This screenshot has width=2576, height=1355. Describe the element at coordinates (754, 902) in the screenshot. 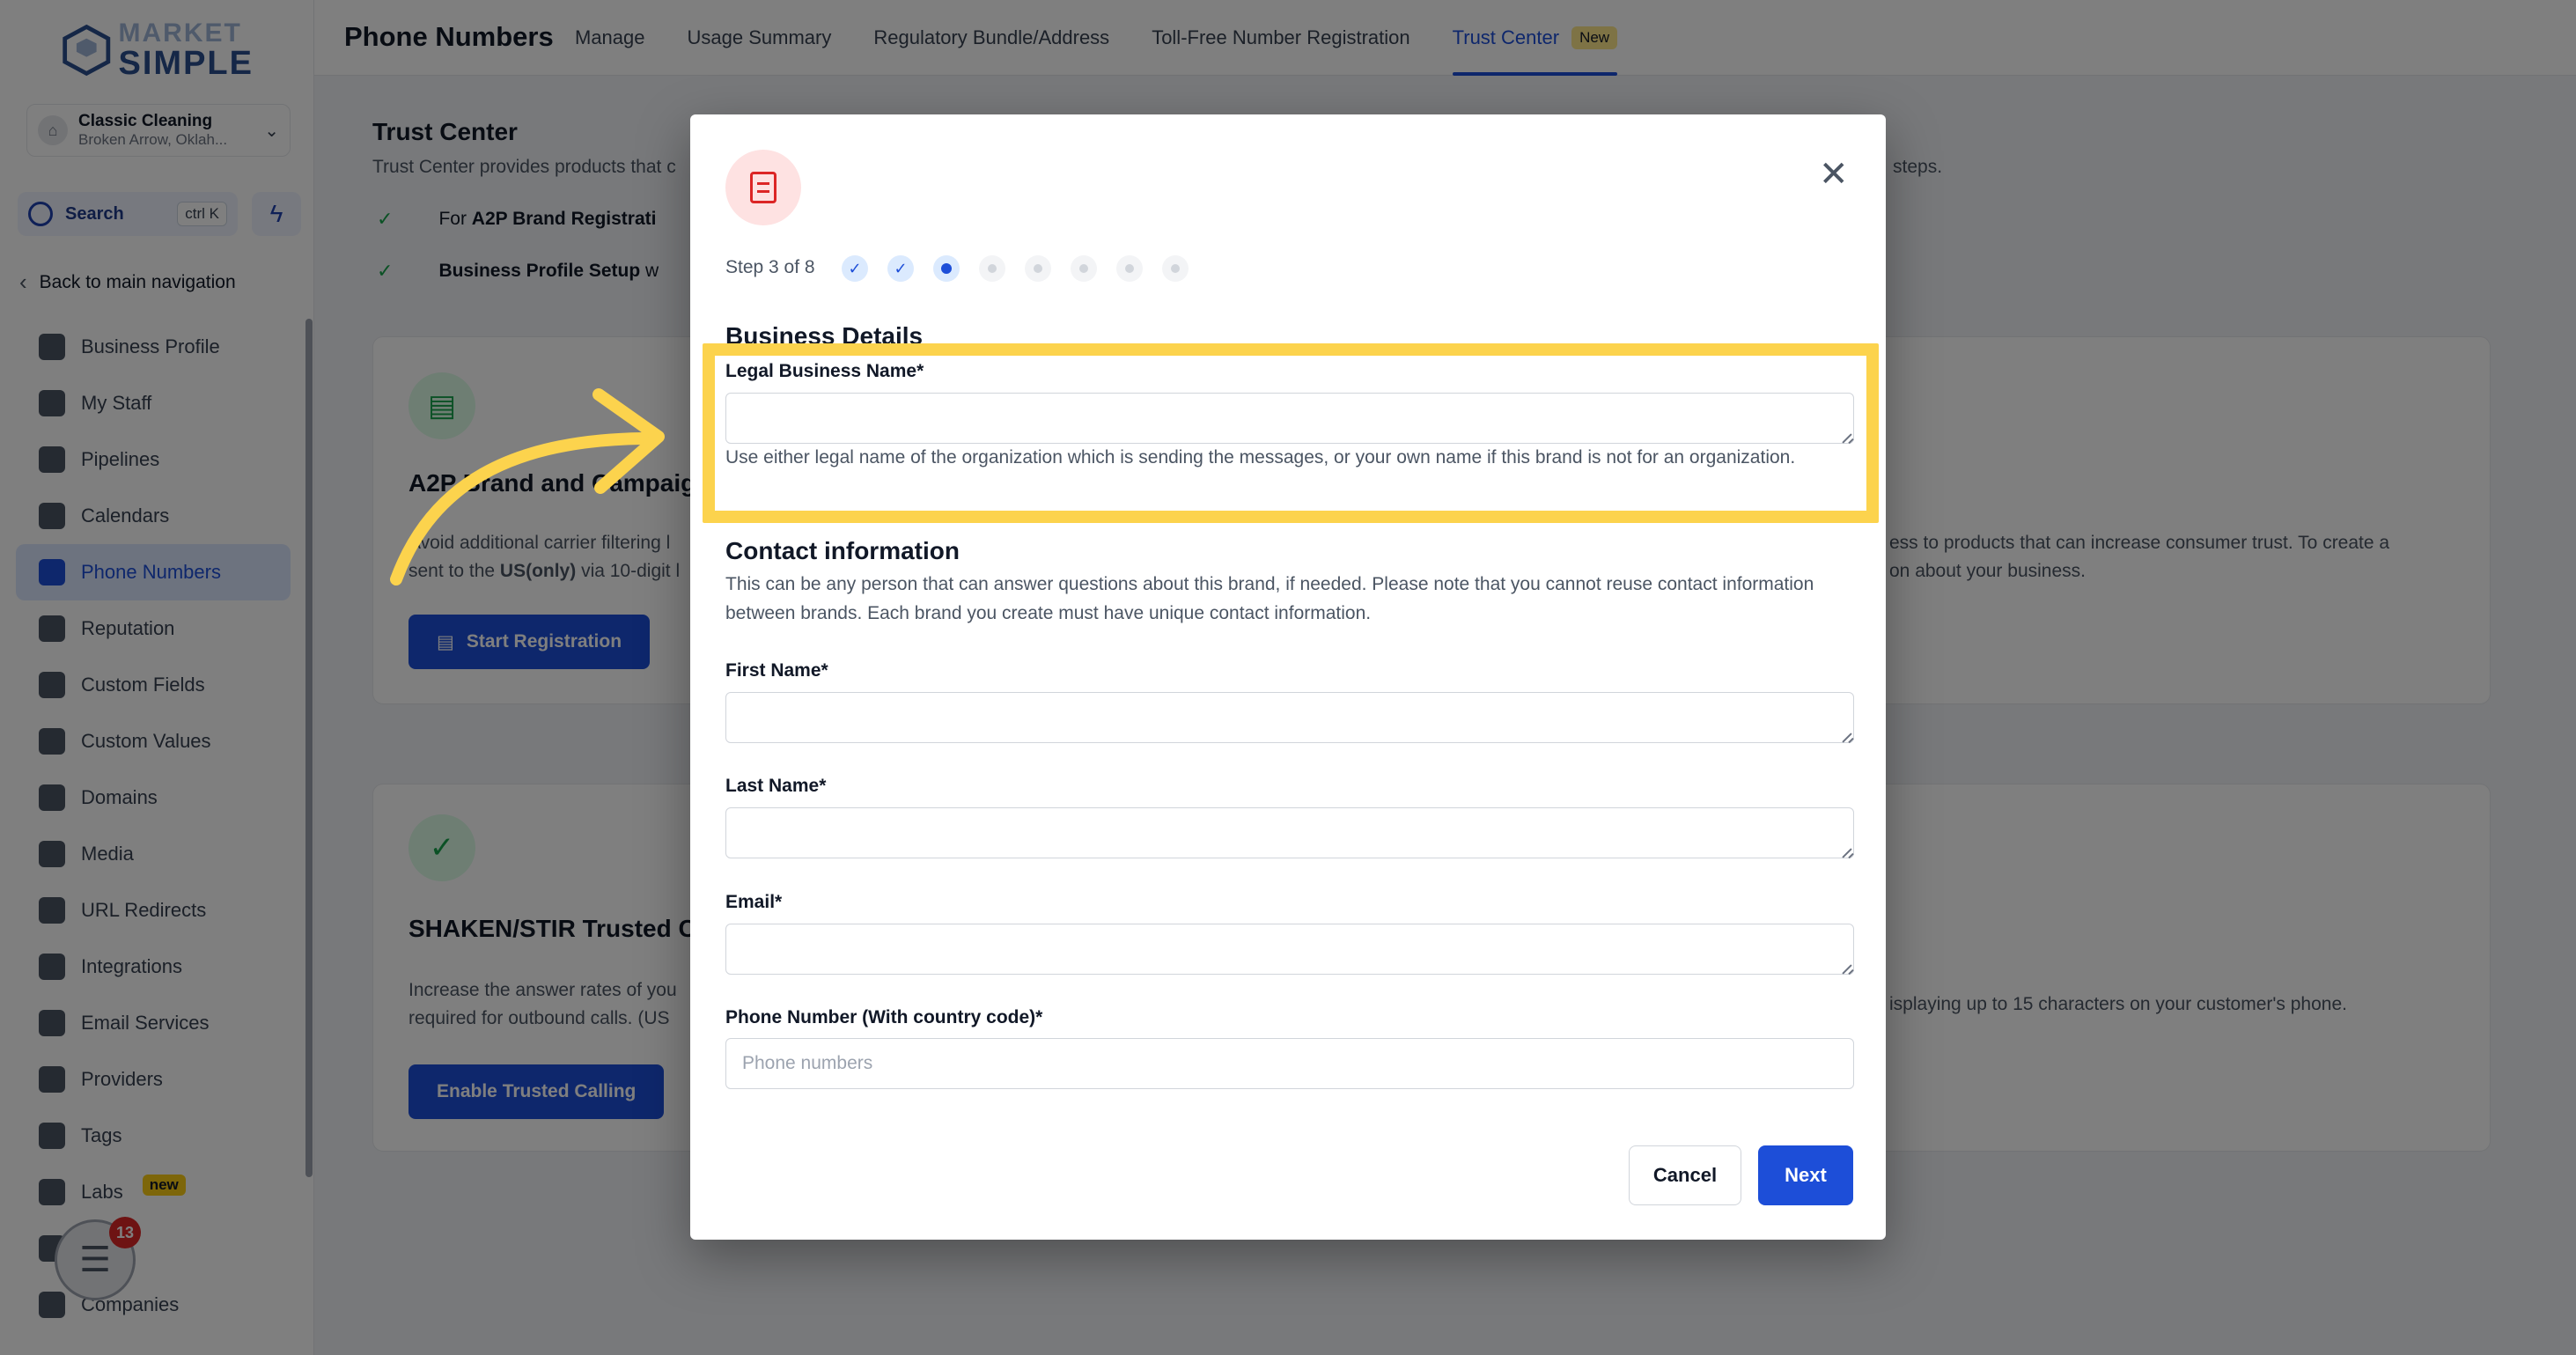

I see `email-label: Email*` at that location.